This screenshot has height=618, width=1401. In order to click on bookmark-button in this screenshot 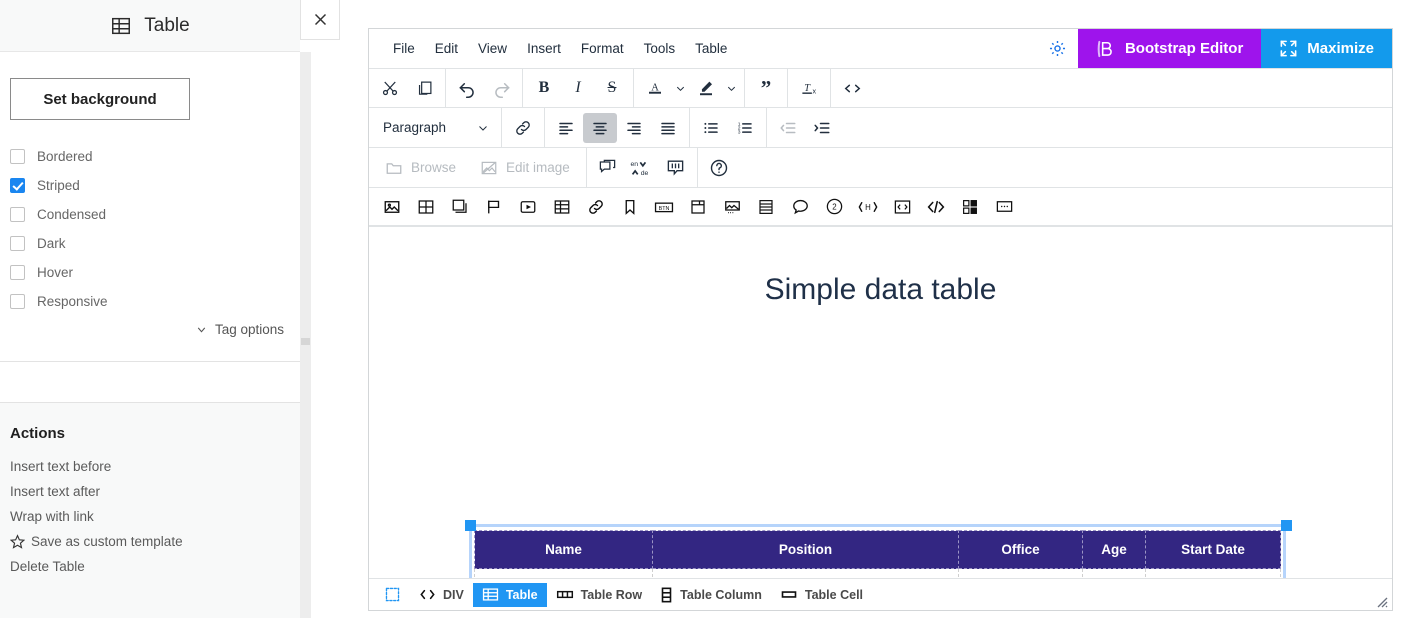, I will do `click(630, 207)`.